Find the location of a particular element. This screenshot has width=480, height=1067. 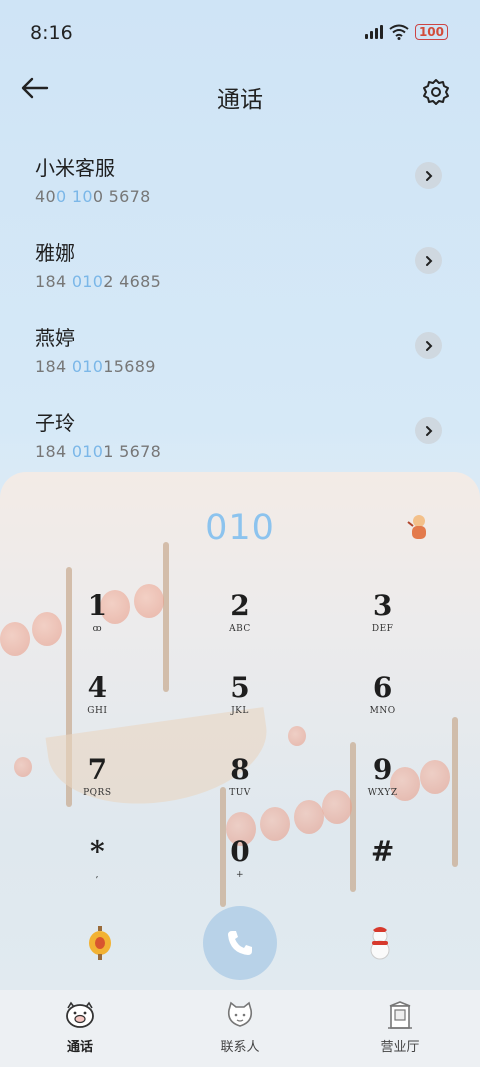

key-2: 2 ABC is located at coordinates (240, 613).